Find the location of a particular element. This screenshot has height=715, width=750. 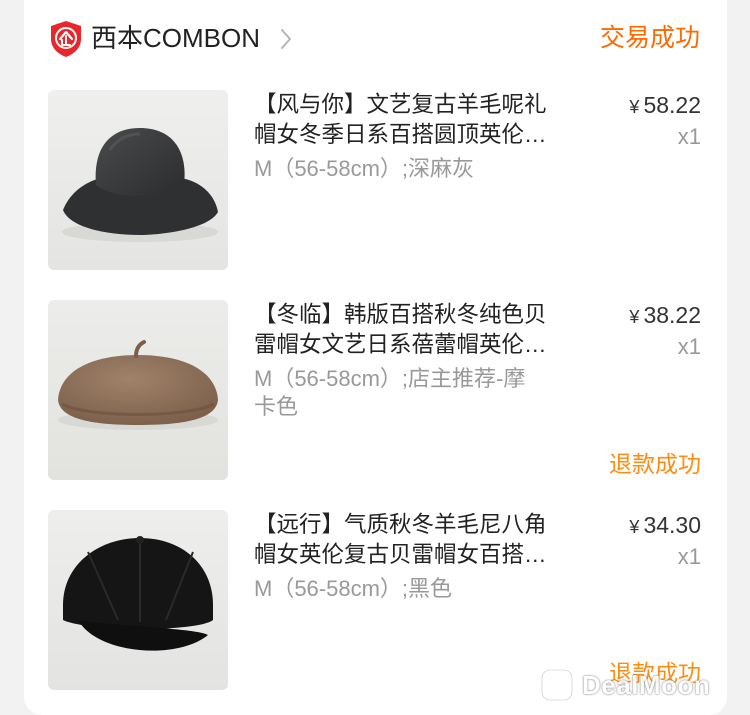

product-spec-line1: M（56-58cm）;店主推荐-摩 is located at coordinates (390, 378).